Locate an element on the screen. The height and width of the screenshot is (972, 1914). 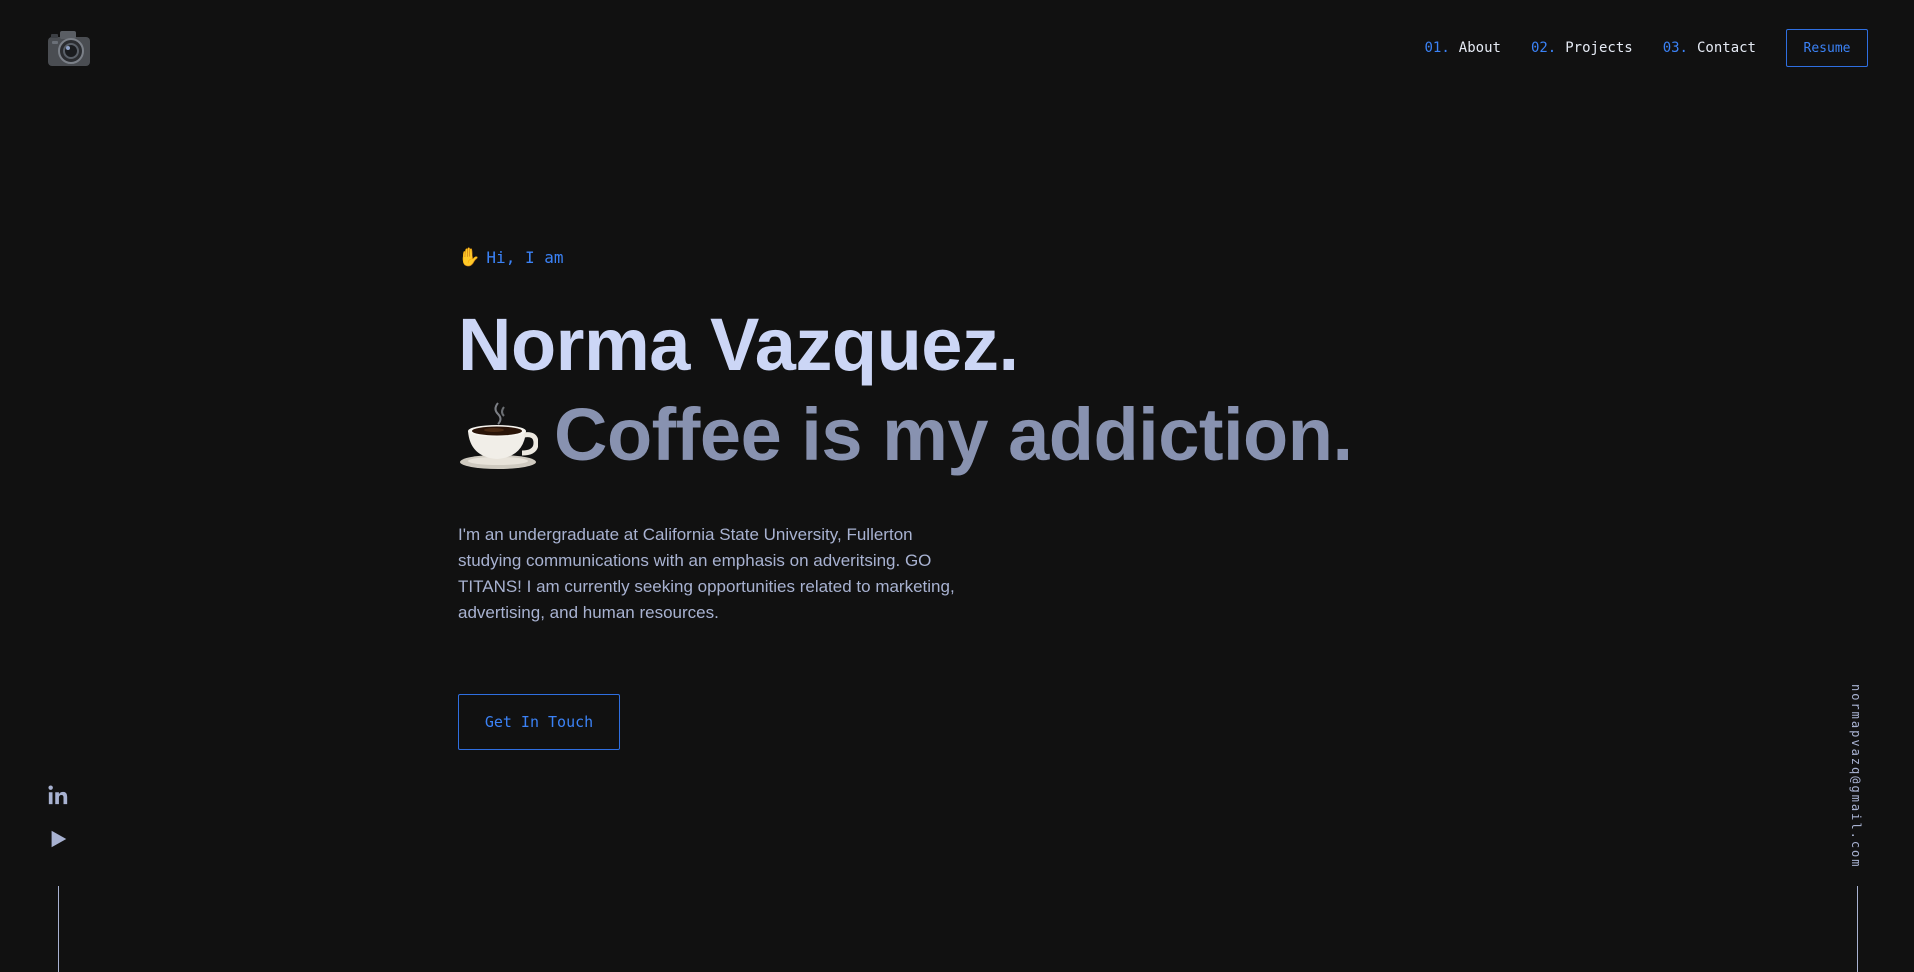
coffee-cup-icon is located at coordinates (499, 435).